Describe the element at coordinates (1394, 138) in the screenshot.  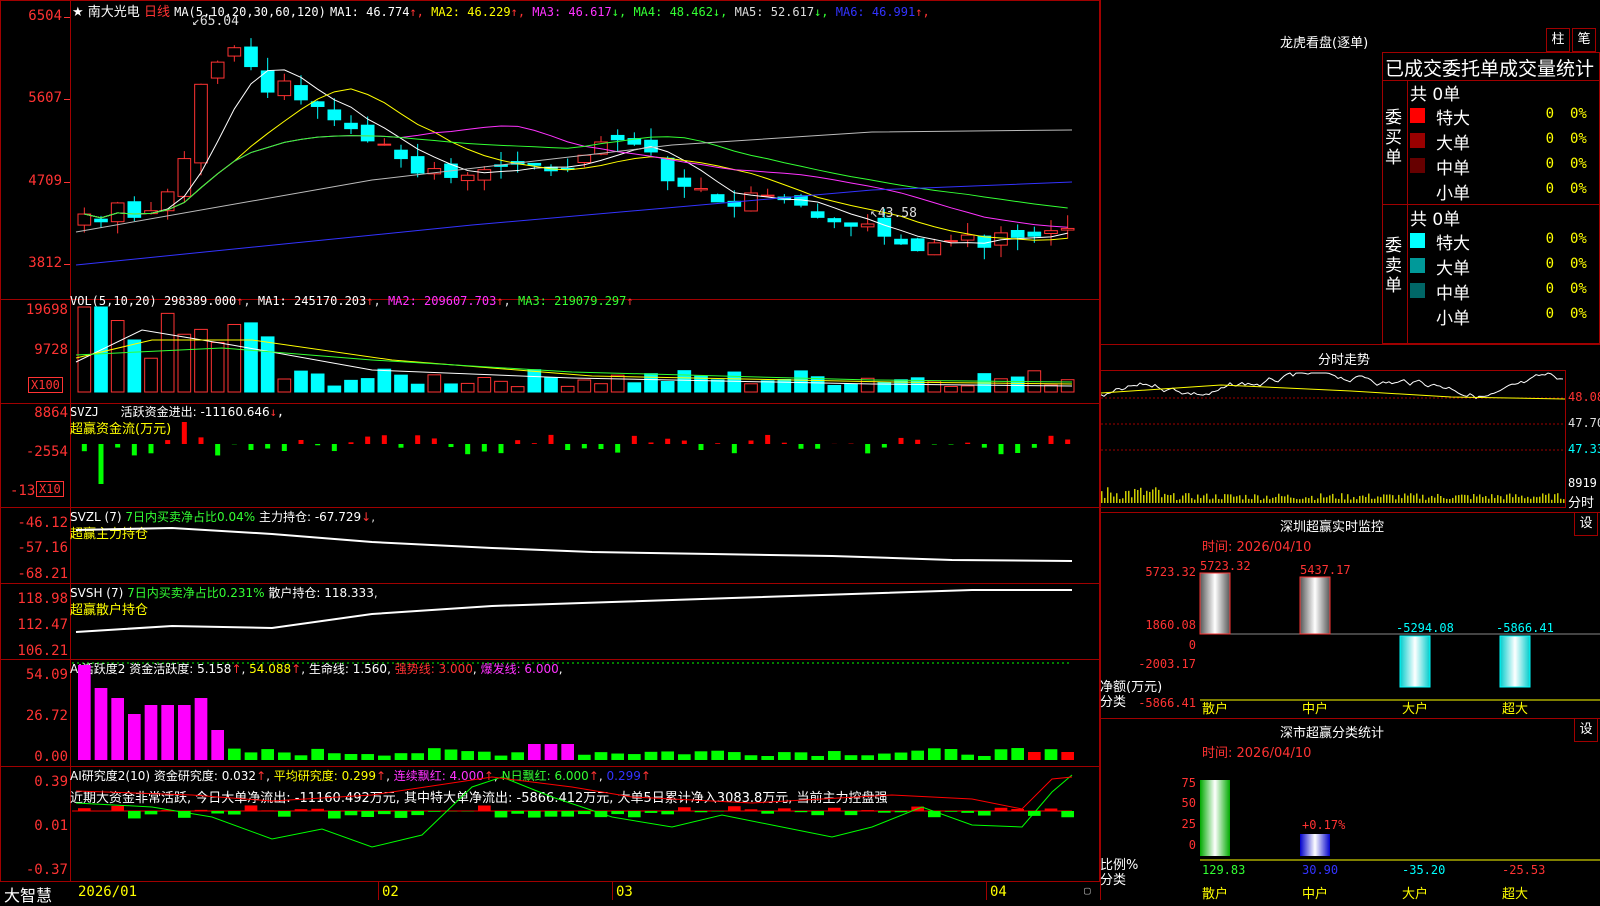
I see `buy-side-text: 委买单` at that location.